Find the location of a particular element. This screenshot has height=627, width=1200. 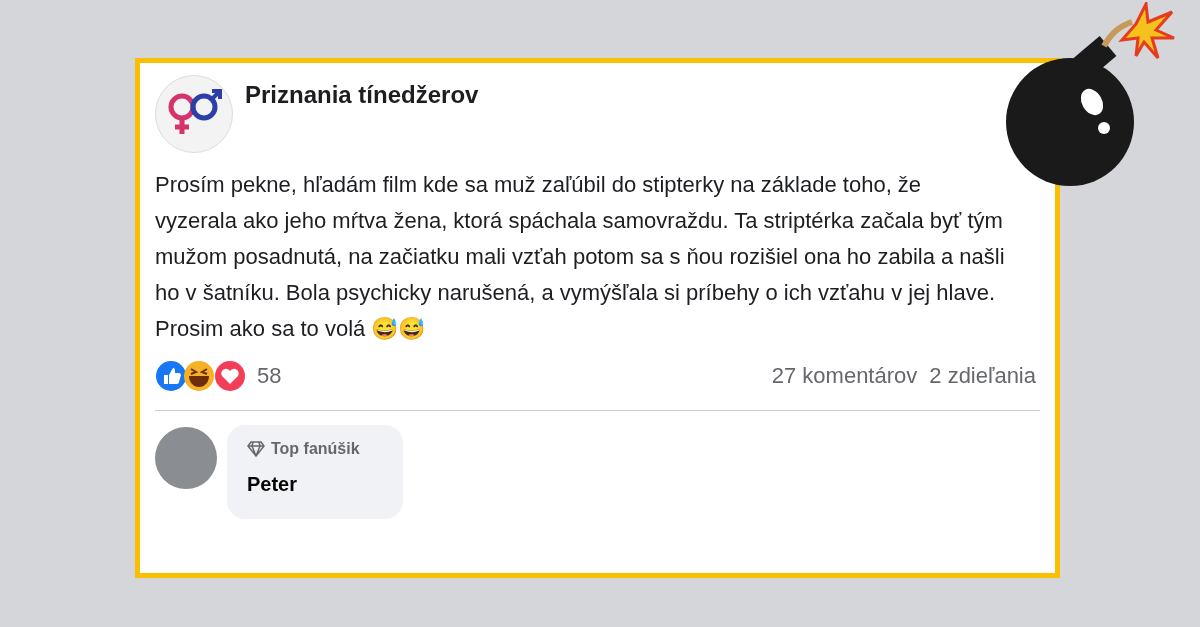

commenter-name: Peter is located at coordinates (315, 484).